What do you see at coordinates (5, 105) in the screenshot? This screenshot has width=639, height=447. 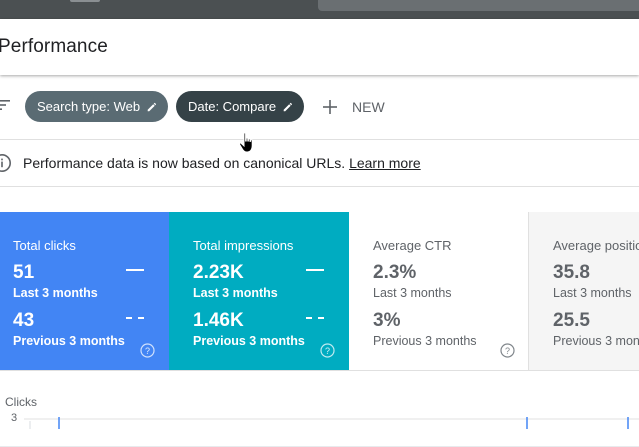 I see `filter-icon` at bounding box center [5, 105].